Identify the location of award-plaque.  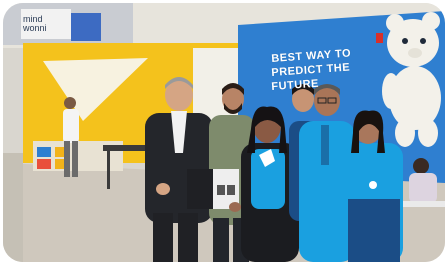
(214, 190).